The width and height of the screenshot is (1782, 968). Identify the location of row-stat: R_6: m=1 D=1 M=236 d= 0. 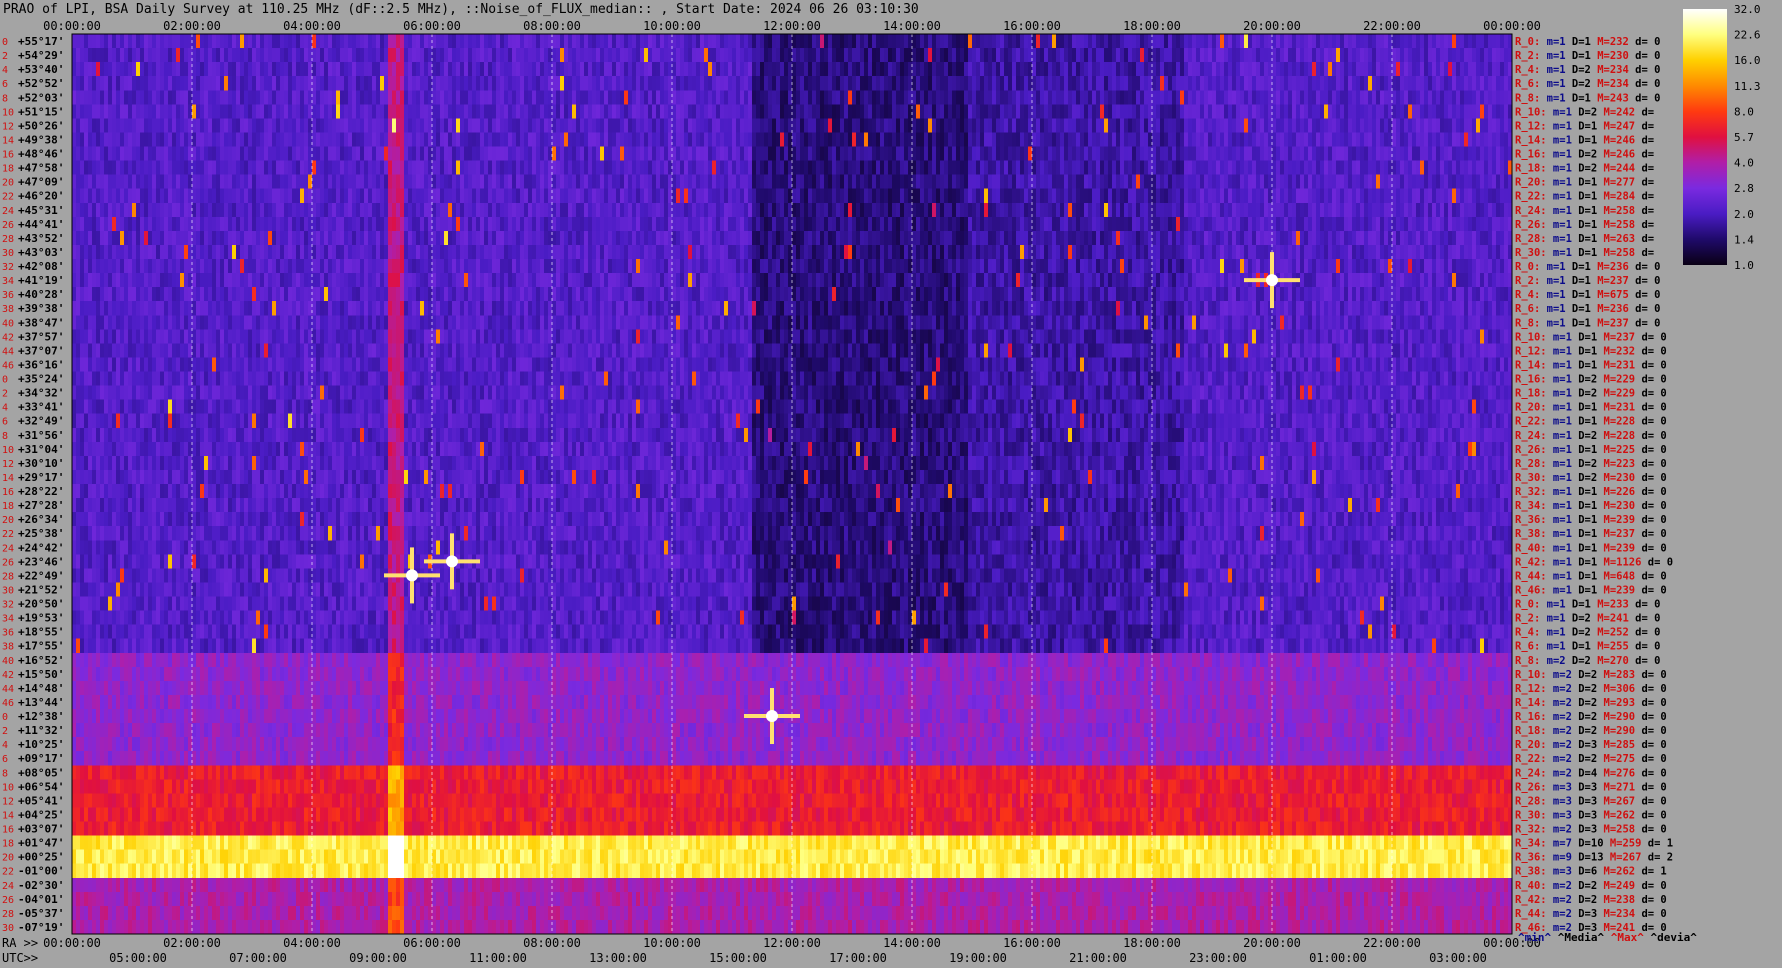
(1587, 309).